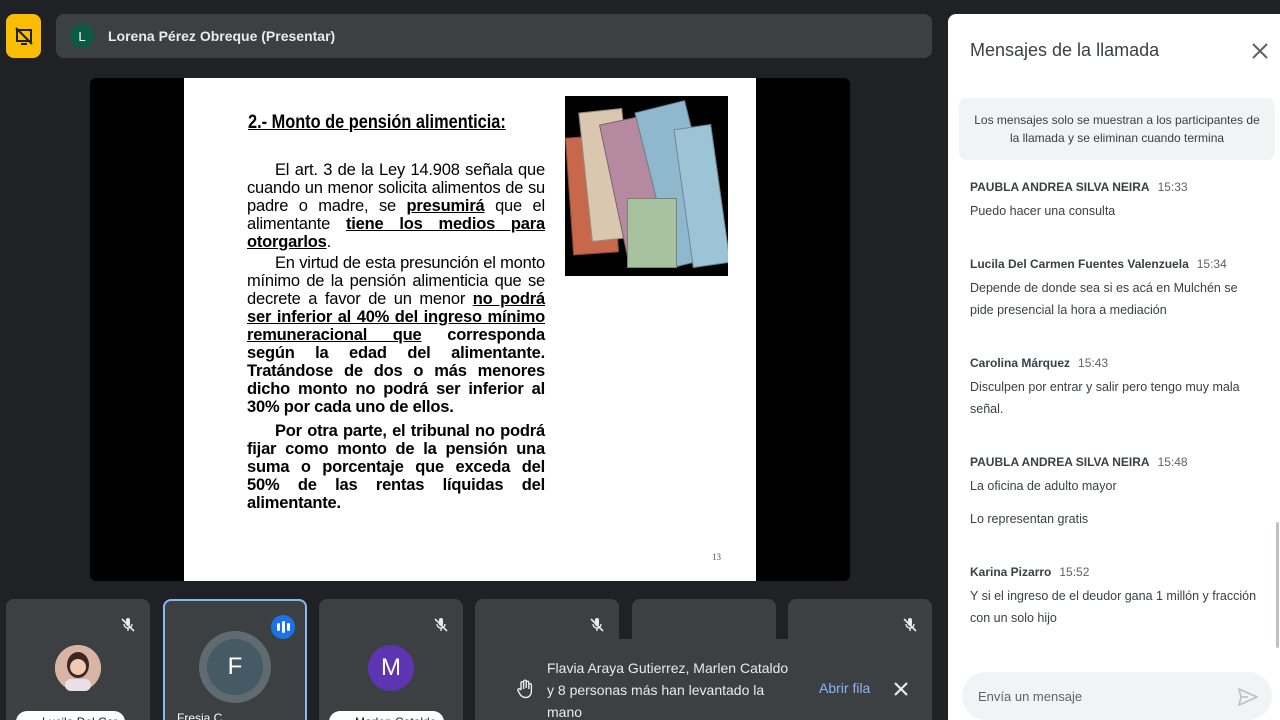 The height and width of the screenshot is (720, 1280). I want to click on message-time: 15:34, so click(1211, 264).